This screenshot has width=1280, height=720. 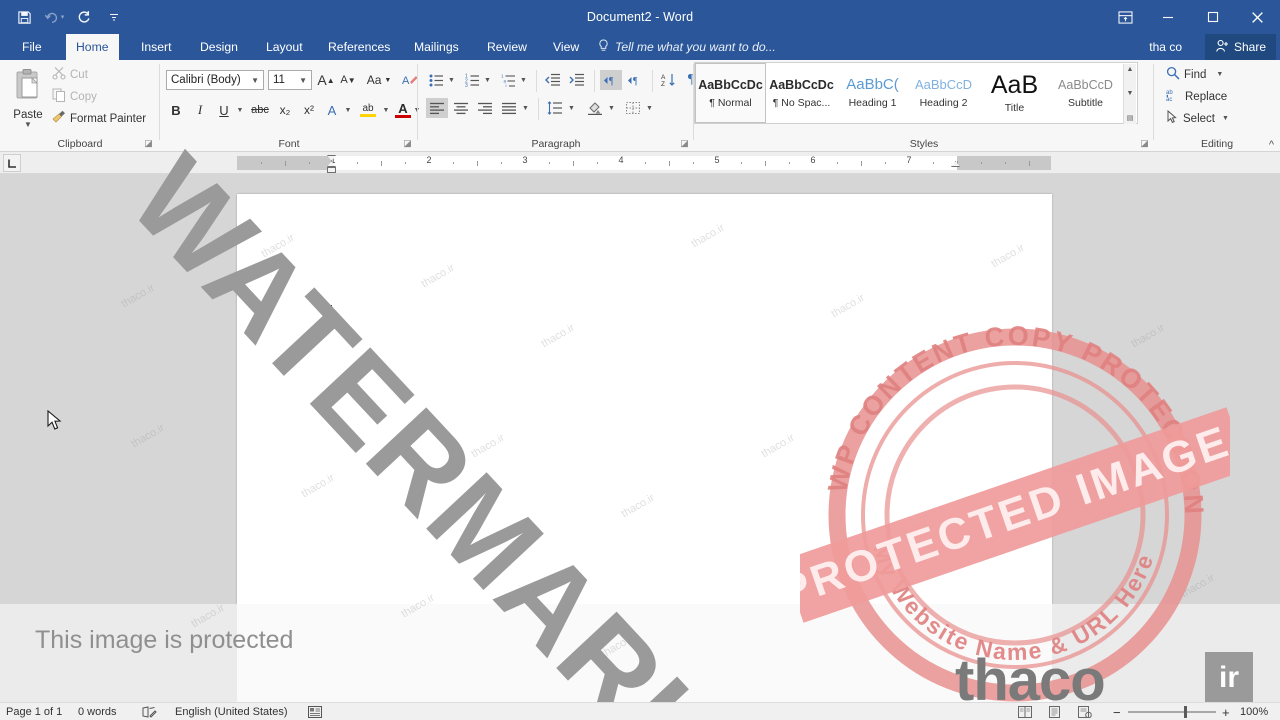 I want to click on numbering-dropdown-caret: ▼, so click(x=487, y=80).